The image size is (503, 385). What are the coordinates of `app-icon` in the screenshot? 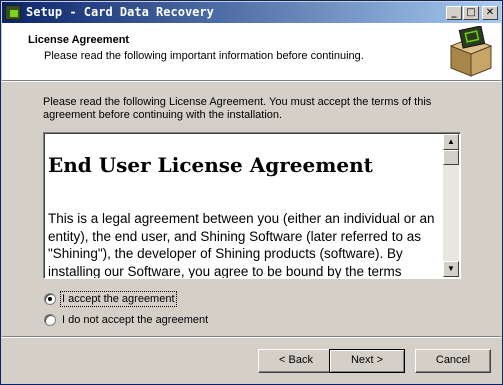 It's located at (13, 12).